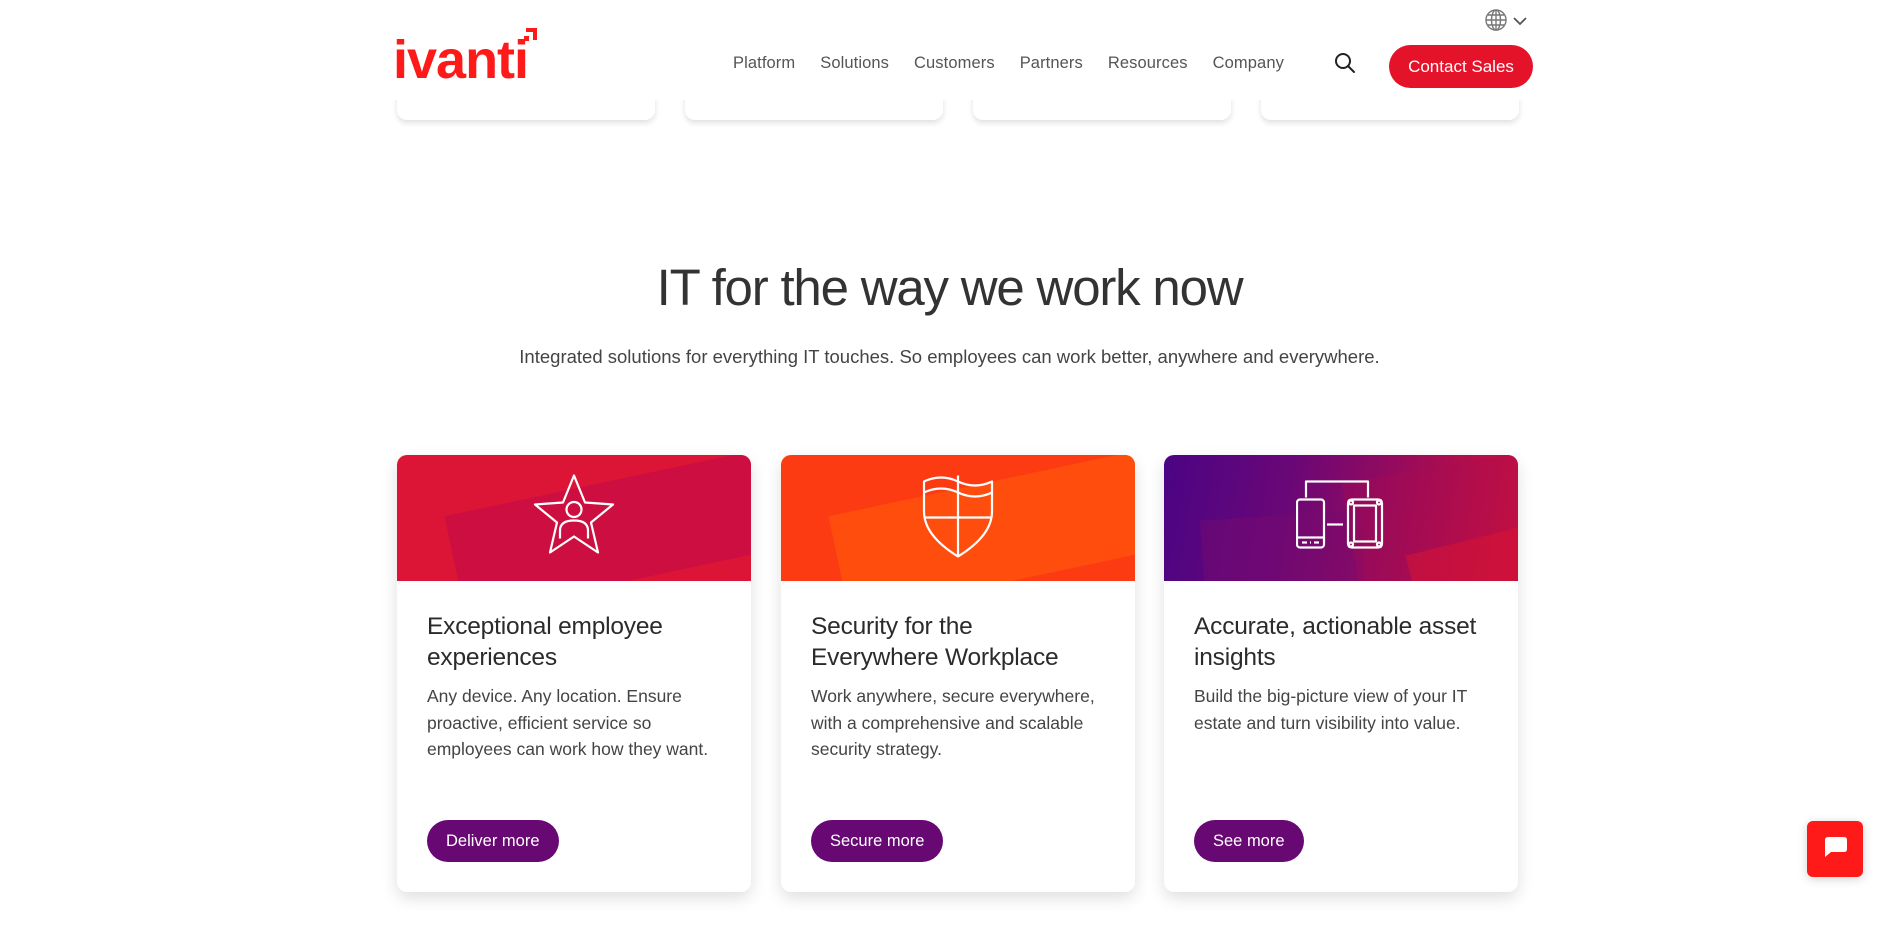  Describe the element at coordinates (854, 63) in the screenshot. I see `nav-solutions: Solutions` at that location.